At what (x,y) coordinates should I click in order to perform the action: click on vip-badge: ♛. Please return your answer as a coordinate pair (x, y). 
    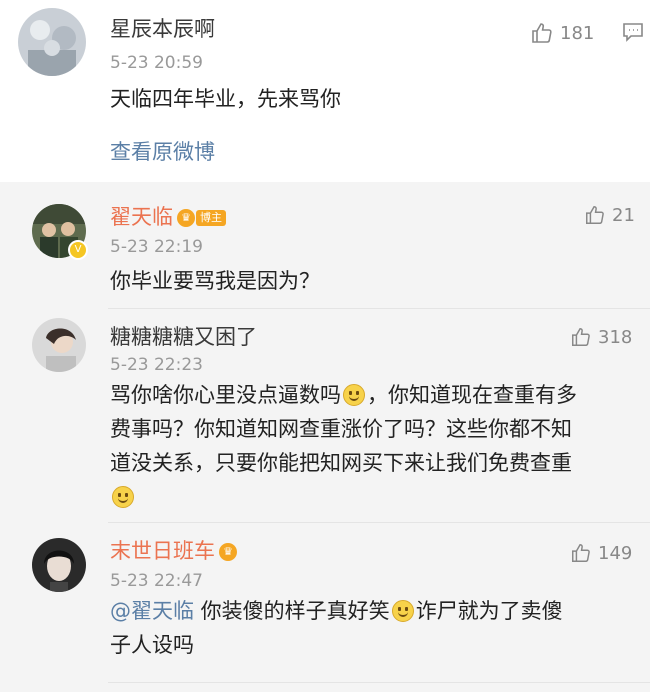
    Looking at the image, I should click on (228, 552).